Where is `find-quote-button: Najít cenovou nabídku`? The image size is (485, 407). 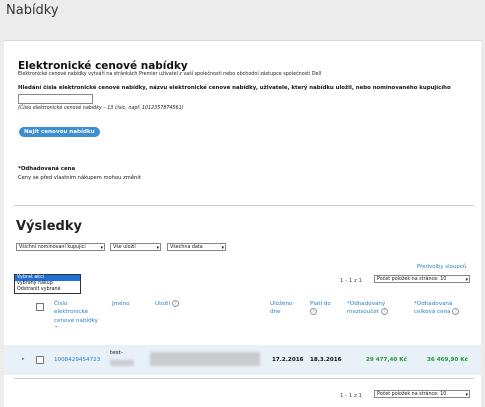
find-quote-button: Najít cenovou nabídku is located at coordinates (59, 132).